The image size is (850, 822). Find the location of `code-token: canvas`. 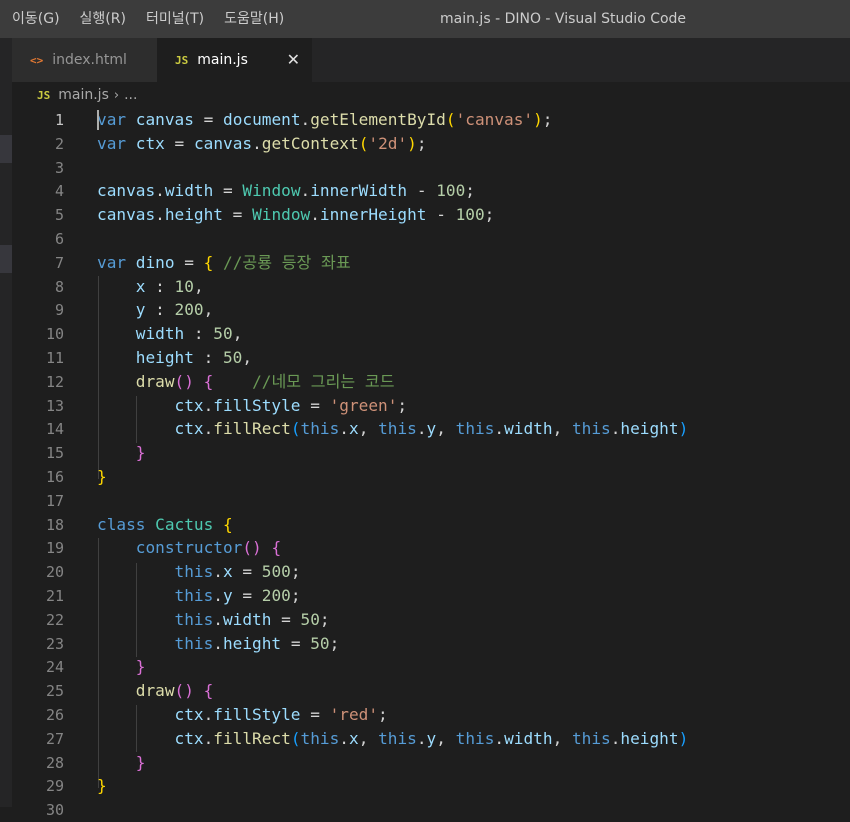

code-token: canvas is located at coordinates (164, 119).